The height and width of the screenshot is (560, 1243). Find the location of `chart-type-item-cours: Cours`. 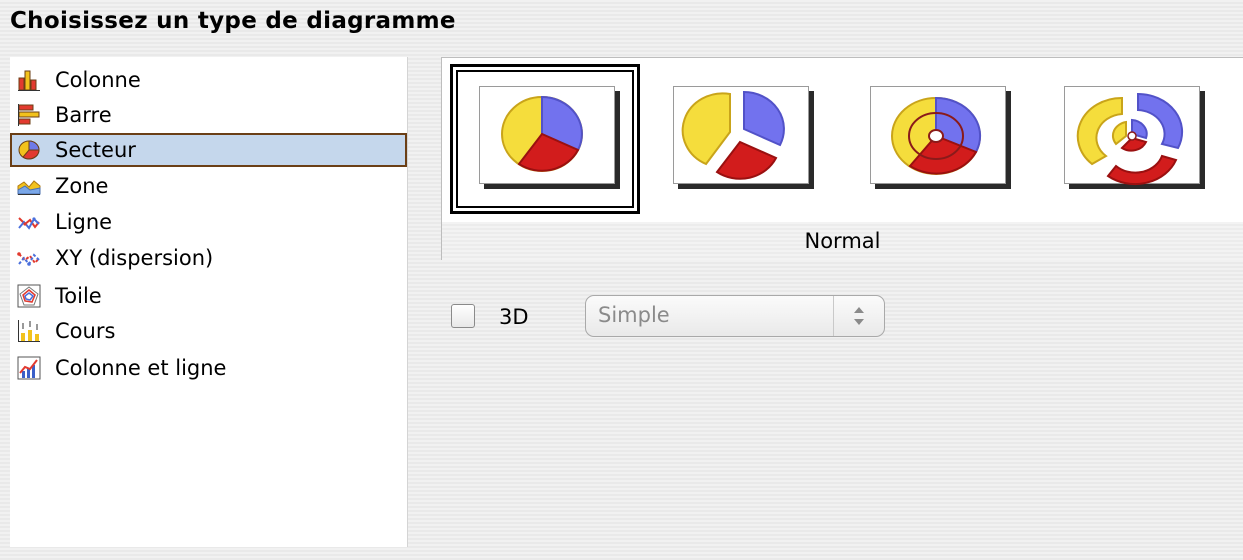

chart-type-item-cours: Cours is located at coordinates (208, 331).